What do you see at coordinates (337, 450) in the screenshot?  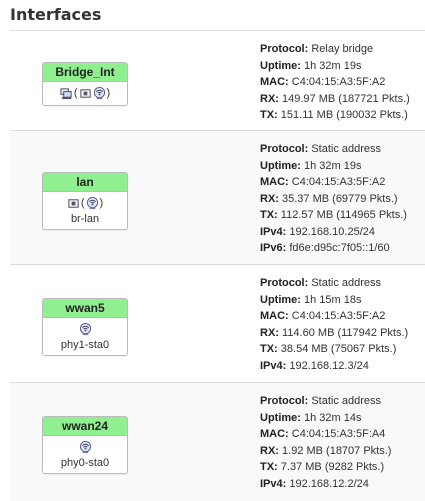 I see `rx-value: 1.92 MB (18707 Pkts.)` at bounding box center [337, 450].